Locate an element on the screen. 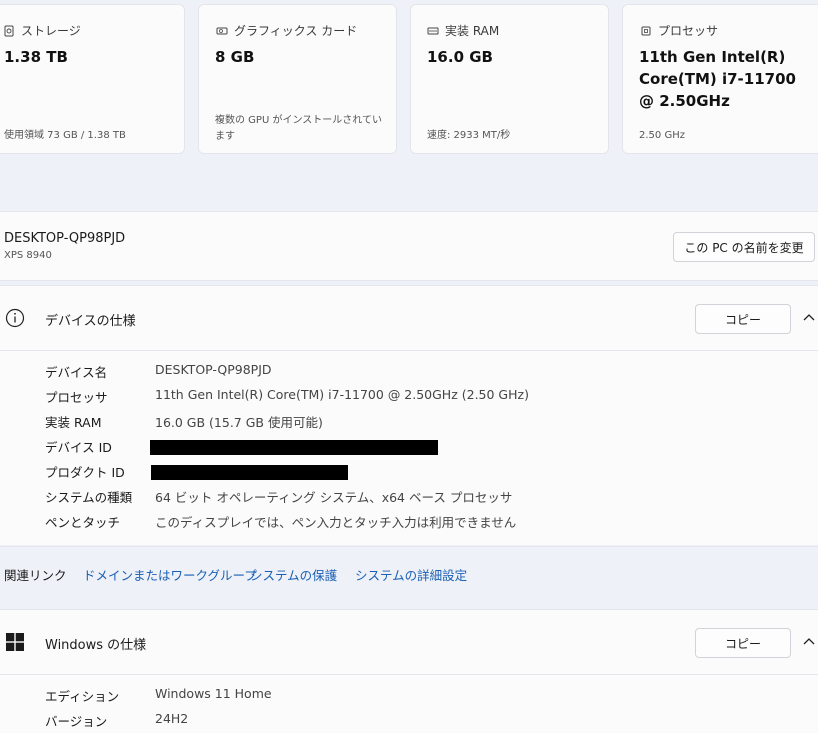  ram-card-header: 実装 RAM is located at coordinates (463, 30).